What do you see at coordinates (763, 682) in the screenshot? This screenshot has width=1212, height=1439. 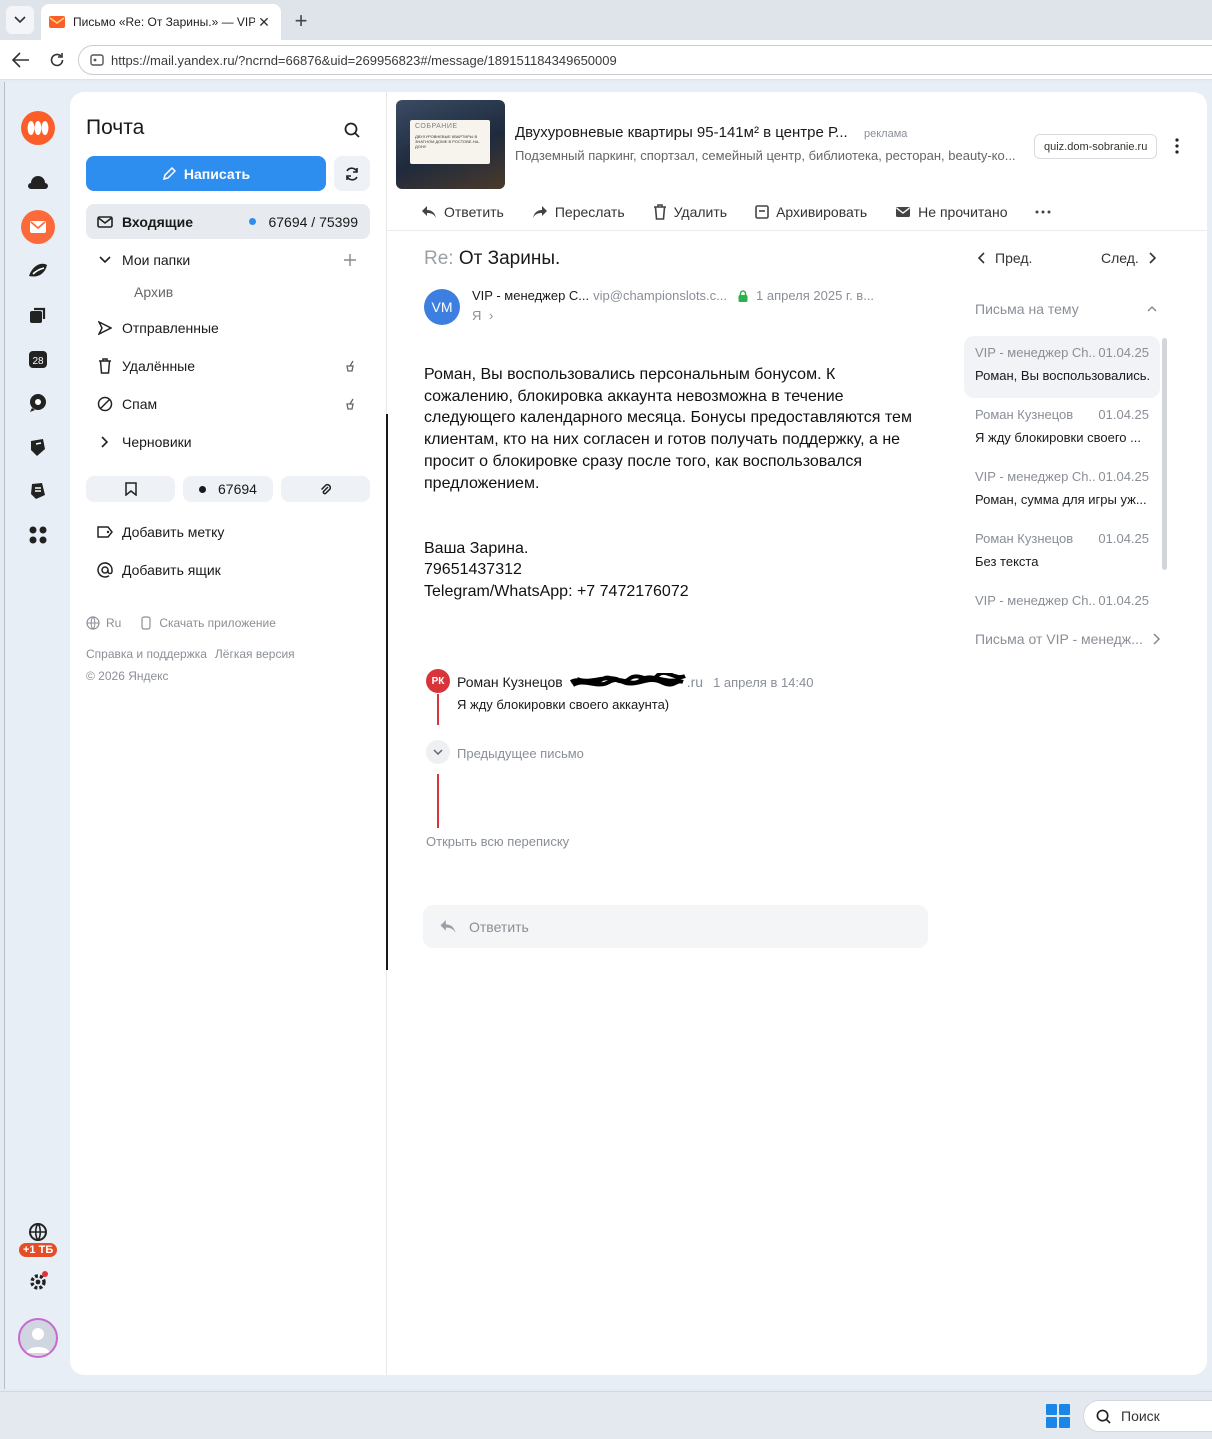 I see `quoted-date: 1 апреля в 14:40` at bounding box center [763, 682].